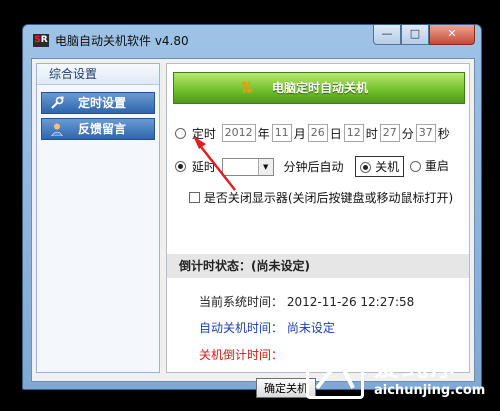  What do you see at coordinates (430, 390) in the screenshot?
I see `watermark-url: aichunjing.com` at bounding box center [430, 390].